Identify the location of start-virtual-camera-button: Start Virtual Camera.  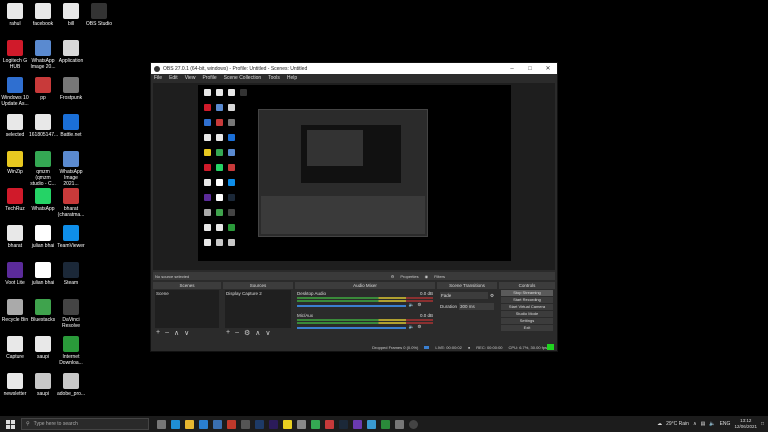
(527, 307).